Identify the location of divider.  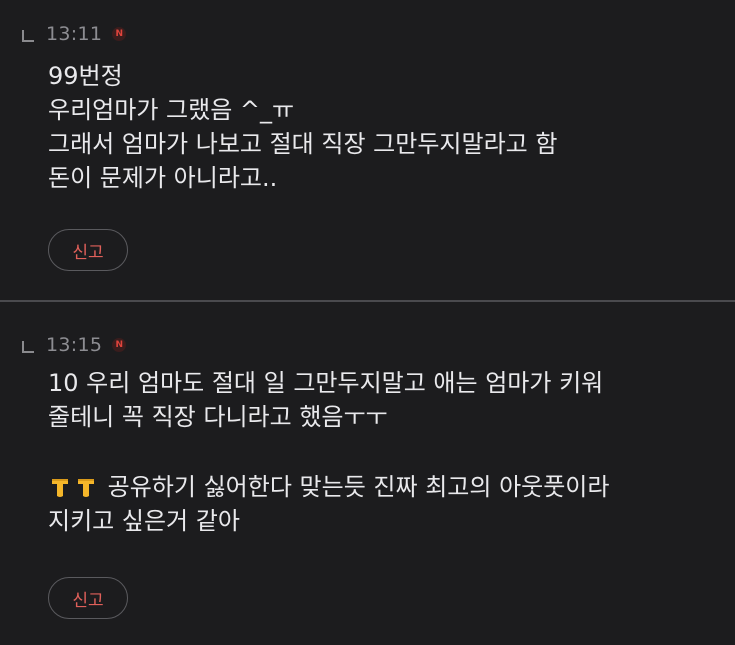
(367, 301).